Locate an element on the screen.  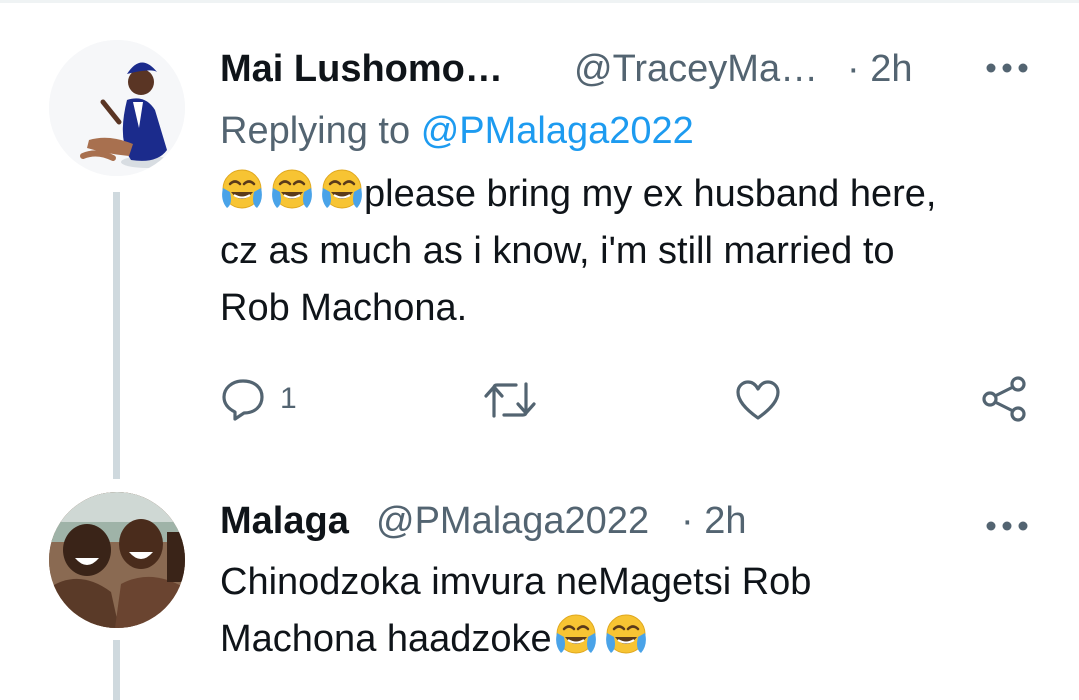
reply-button: 1 is located at coordinates (258, 399).